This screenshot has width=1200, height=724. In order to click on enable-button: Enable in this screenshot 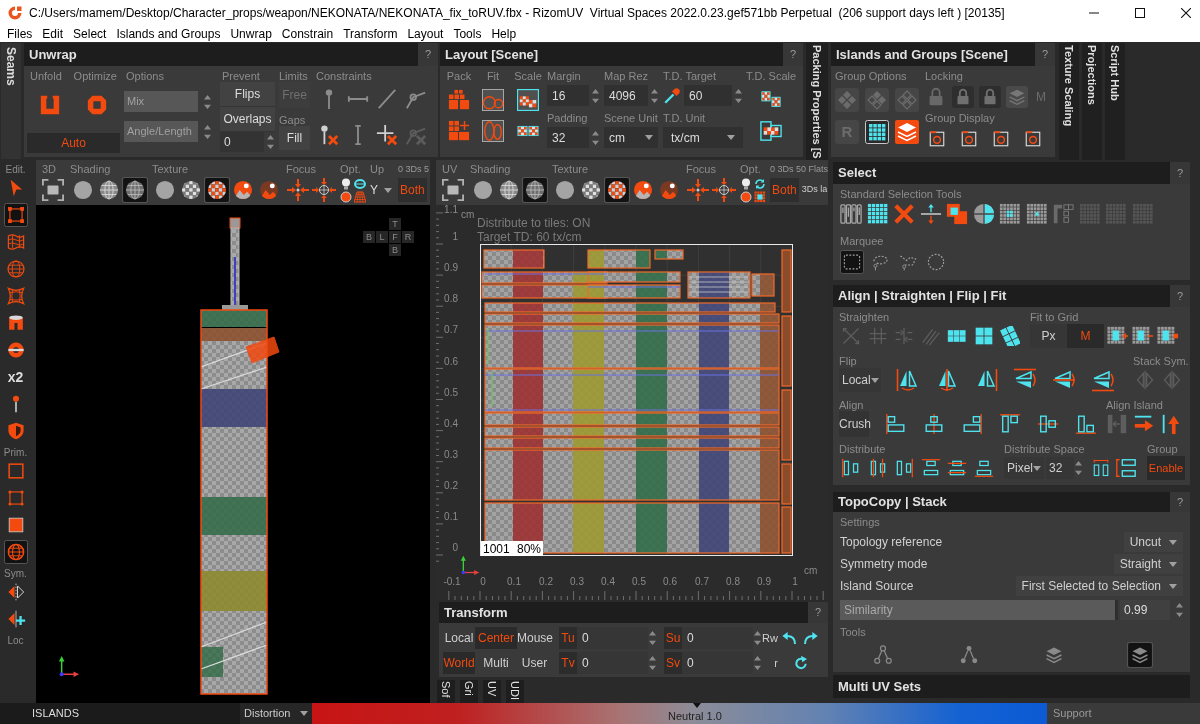, I will do `click(1166, 468)`.